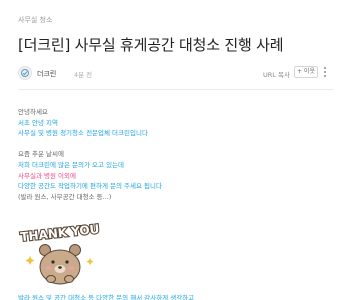  I want to click on avatar-icon, so click(25, 73).